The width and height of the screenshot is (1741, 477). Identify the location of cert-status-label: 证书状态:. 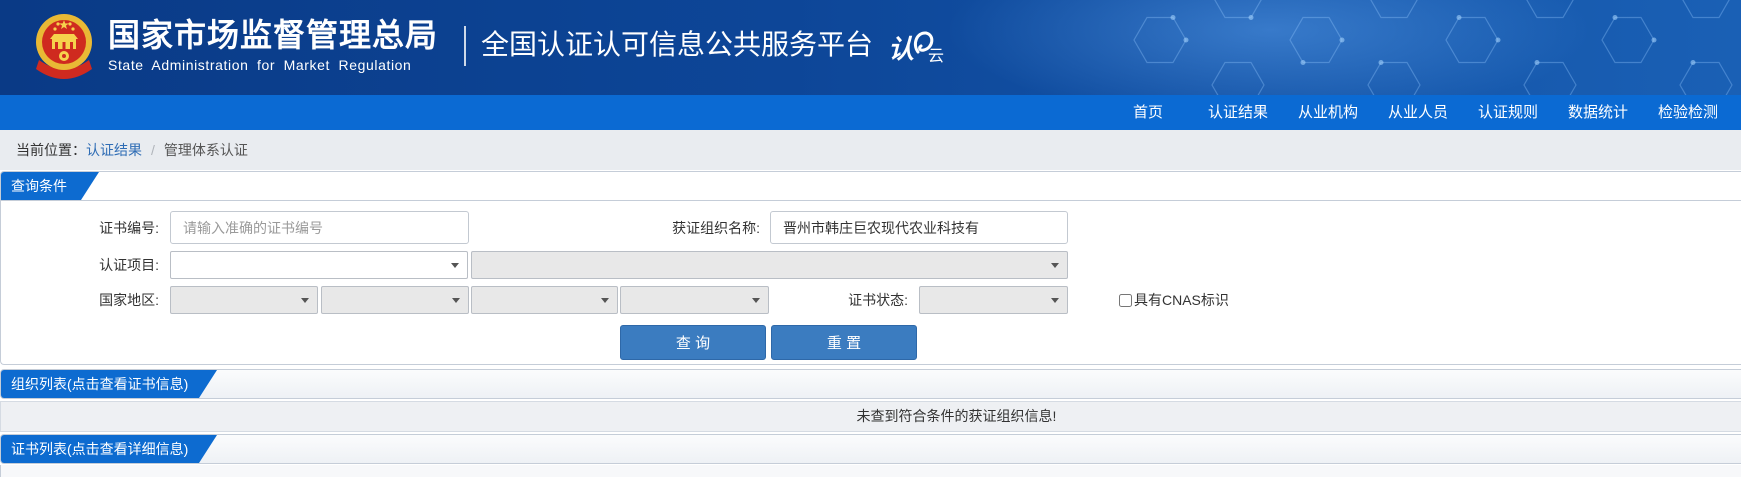
(878, 300).